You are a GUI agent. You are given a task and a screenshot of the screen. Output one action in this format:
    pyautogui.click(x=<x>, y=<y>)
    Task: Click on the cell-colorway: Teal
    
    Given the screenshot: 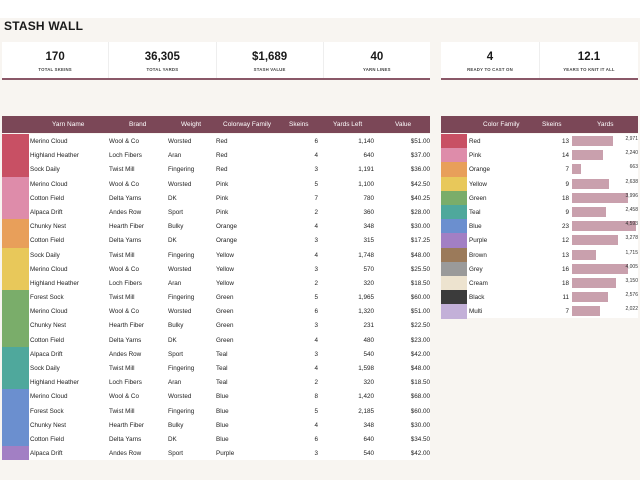 What is the action you would take?
    pyautogui.click(x=222, y=382)
    